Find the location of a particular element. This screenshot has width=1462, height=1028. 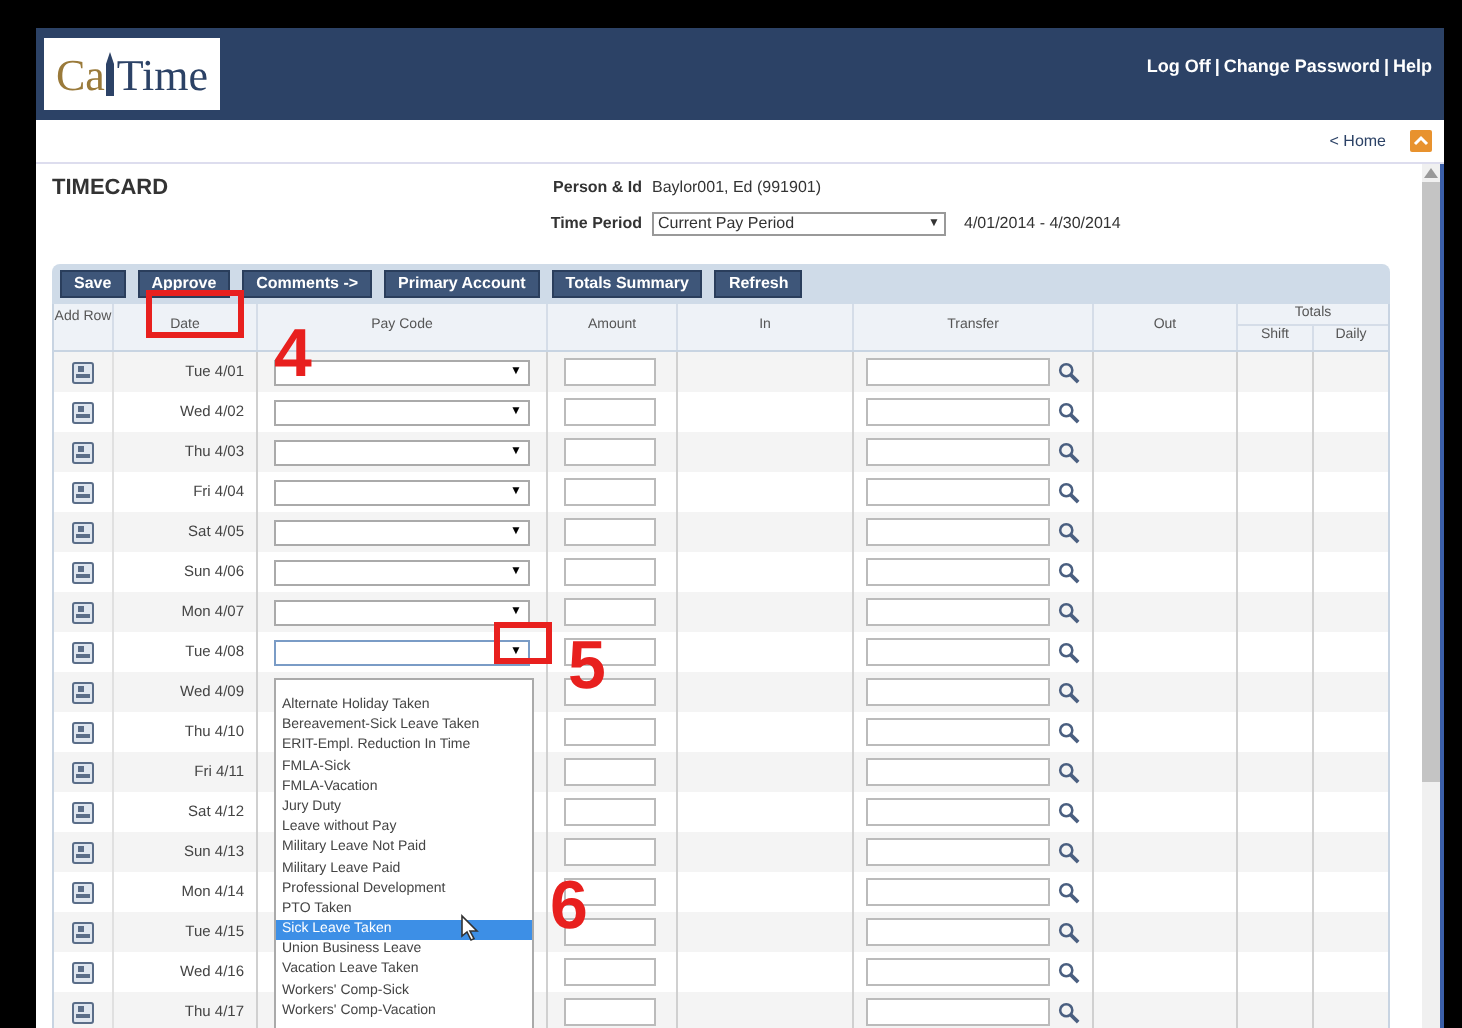

logo-text: Time is located at coordinates (162, 75).